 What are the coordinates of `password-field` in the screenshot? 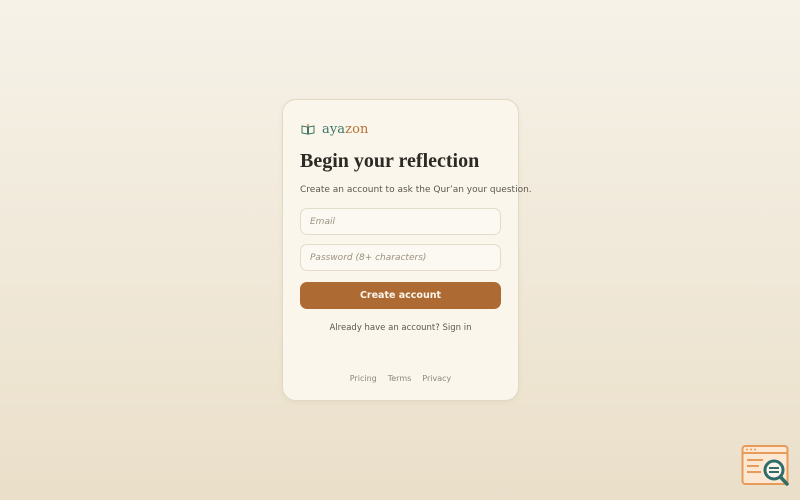 It's located at (400, 258).